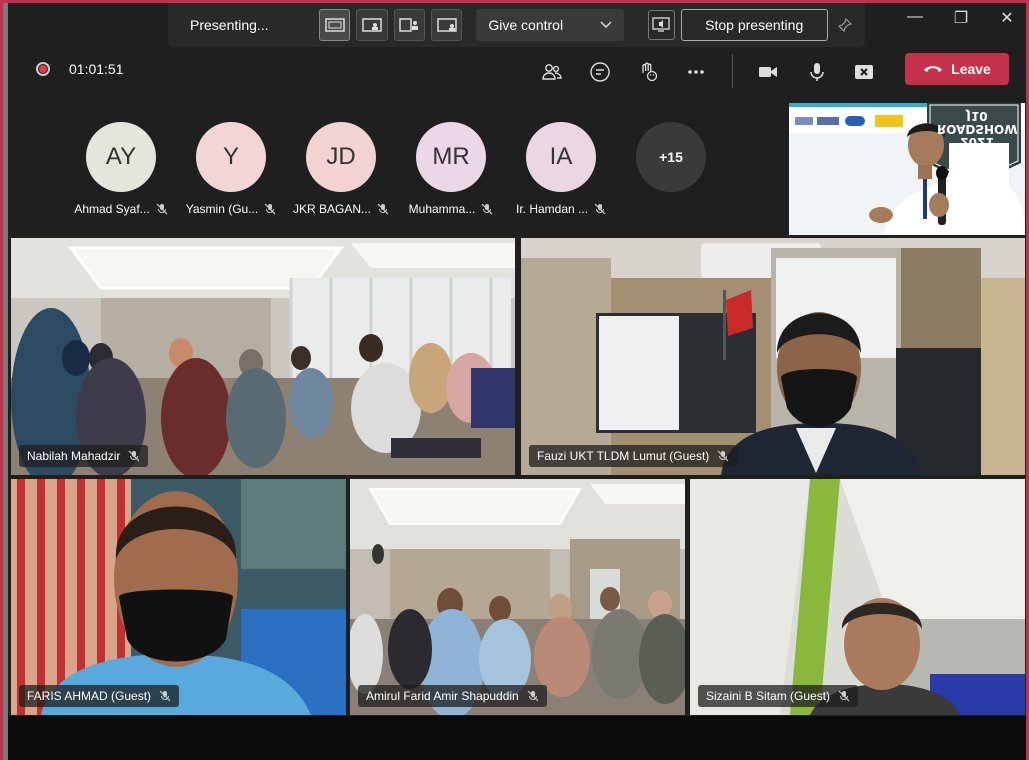 The image size is (1029, 760). I want to click on leave-label: Leave, so click(971, 69).